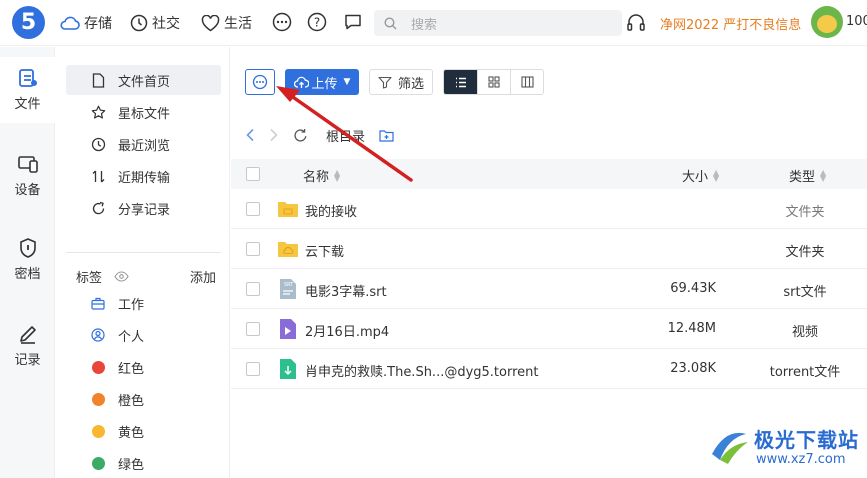 This screenshot has width=867, height=478. Describe the element at coordinates (98, 367) in the screenshot. I see `red-dot-icon` at that location.